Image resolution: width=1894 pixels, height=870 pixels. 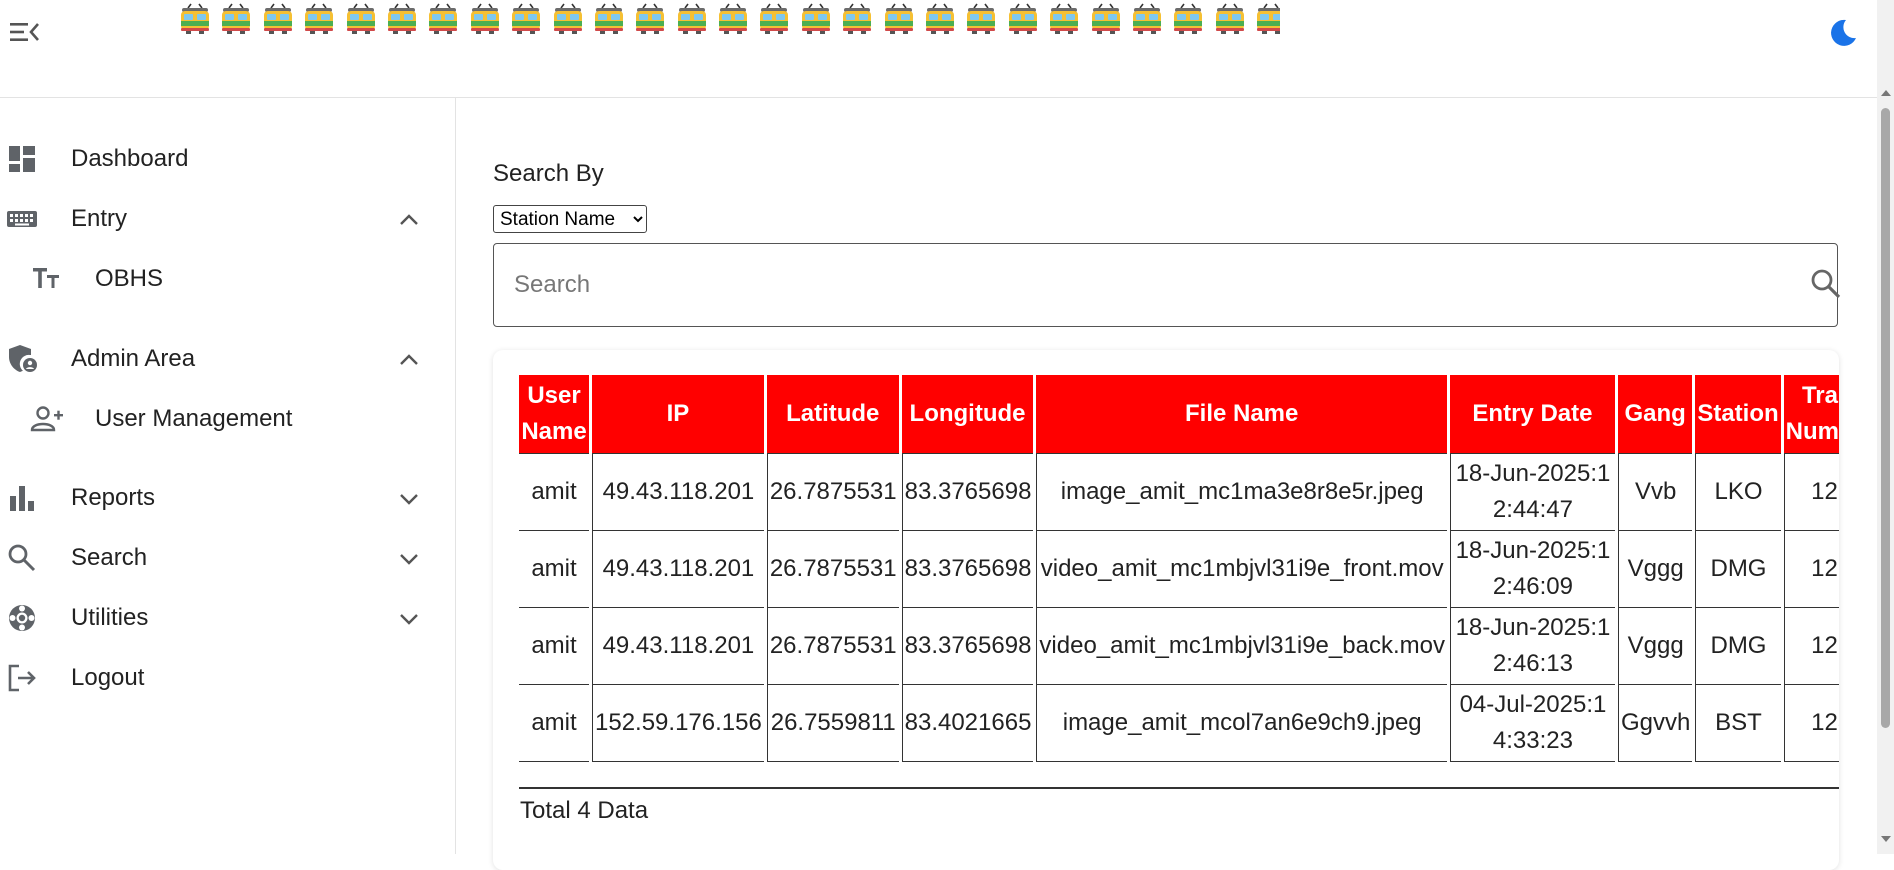 I want to click on sidebar-item-obhs: OBHS, so click(x=227, y=278).